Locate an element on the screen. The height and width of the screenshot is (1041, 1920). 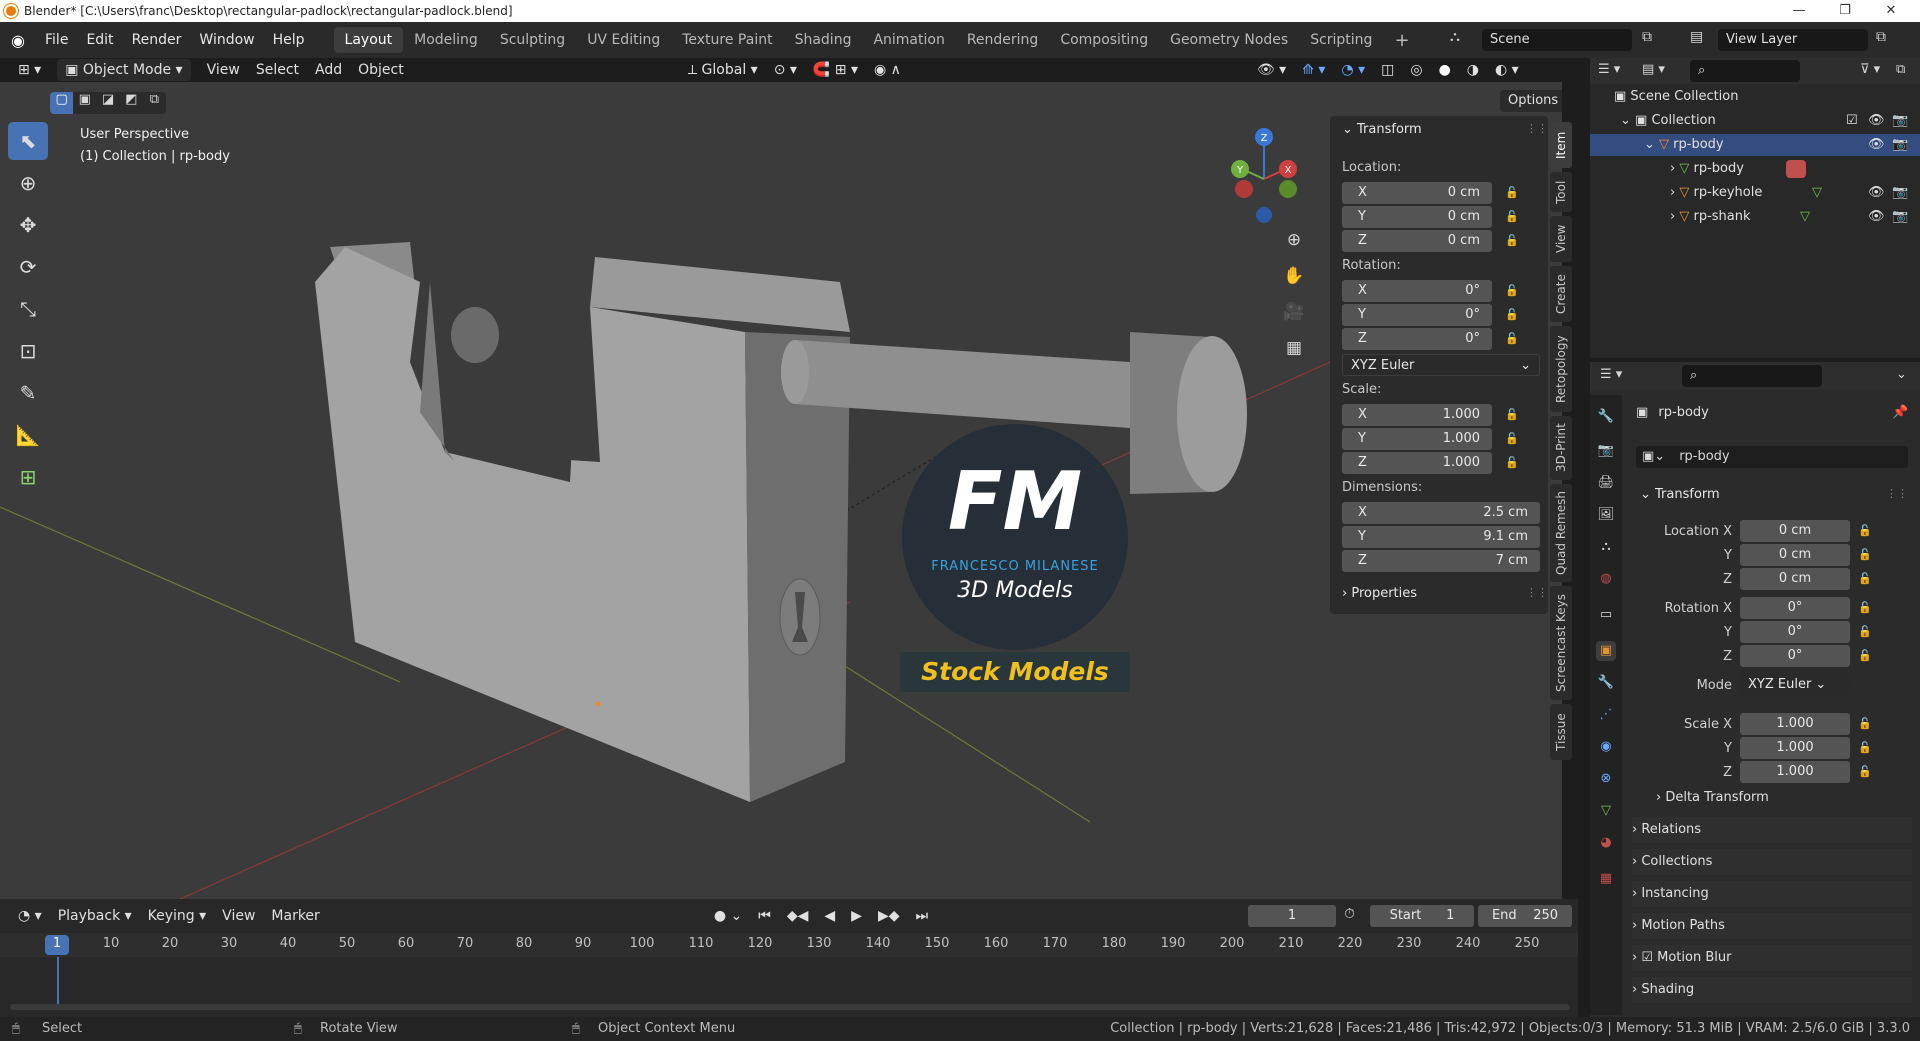
menu-object: Object is located at coordinates (381, 70).